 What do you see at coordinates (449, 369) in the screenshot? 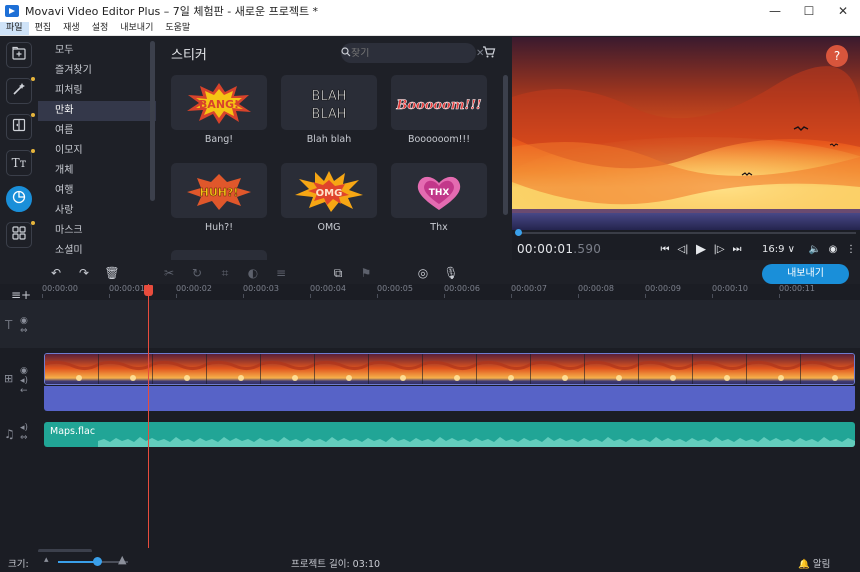
I see `video-clip-thumbnails` at bounding box center [449, 369].